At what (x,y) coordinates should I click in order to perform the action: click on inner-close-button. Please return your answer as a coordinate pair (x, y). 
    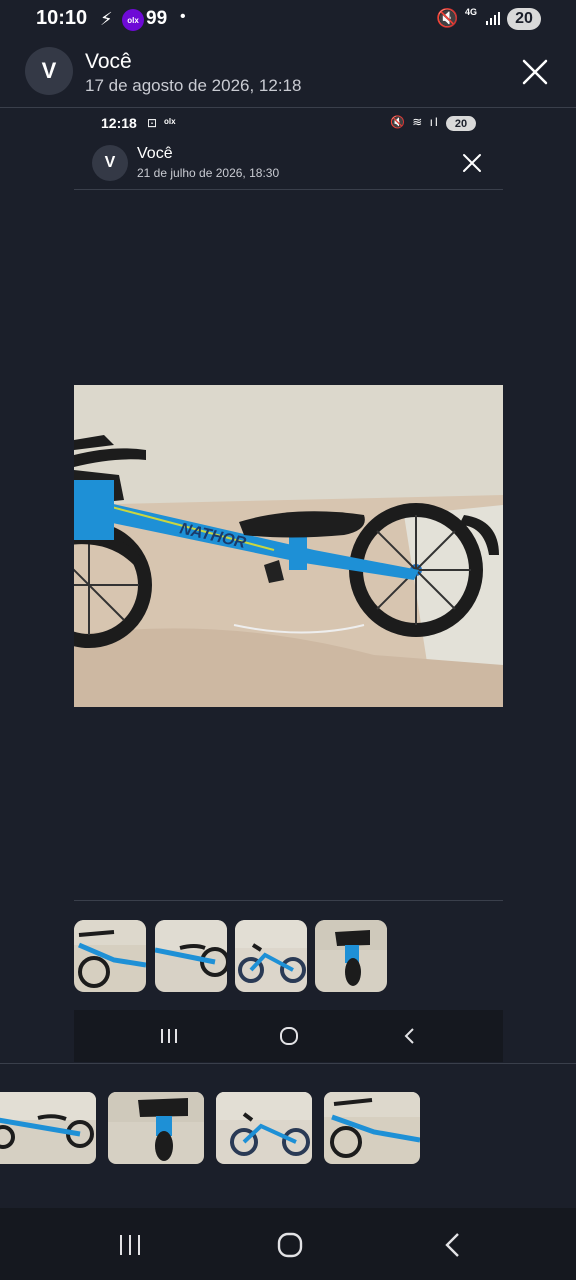
    Looking at the image, I should click on (472, 163).